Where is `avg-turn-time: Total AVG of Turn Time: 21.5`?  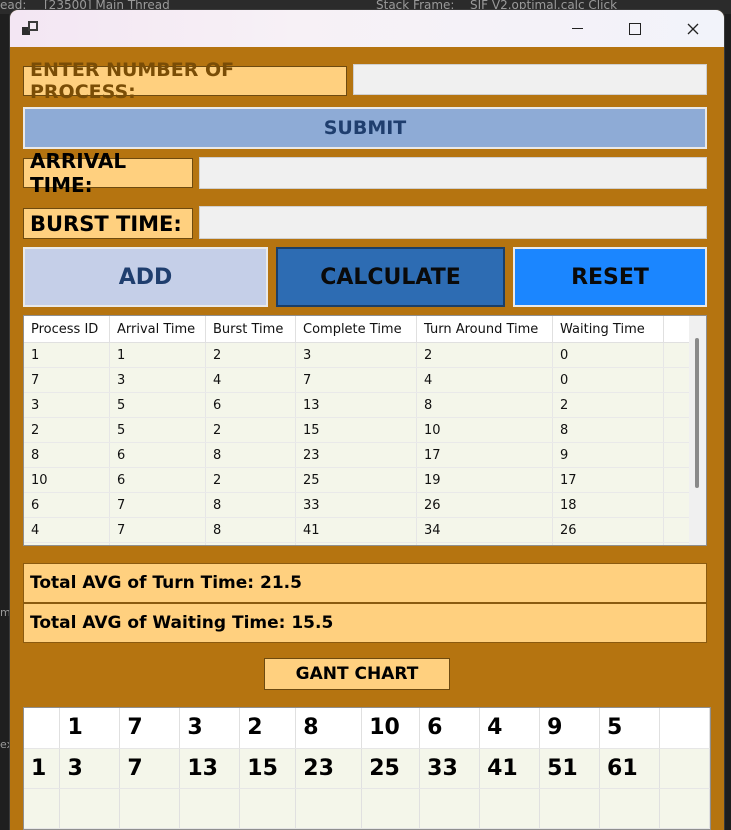 avg-turn-time: Total AVG of Turn Time: 21.5 is located at coordinates (365, 583).